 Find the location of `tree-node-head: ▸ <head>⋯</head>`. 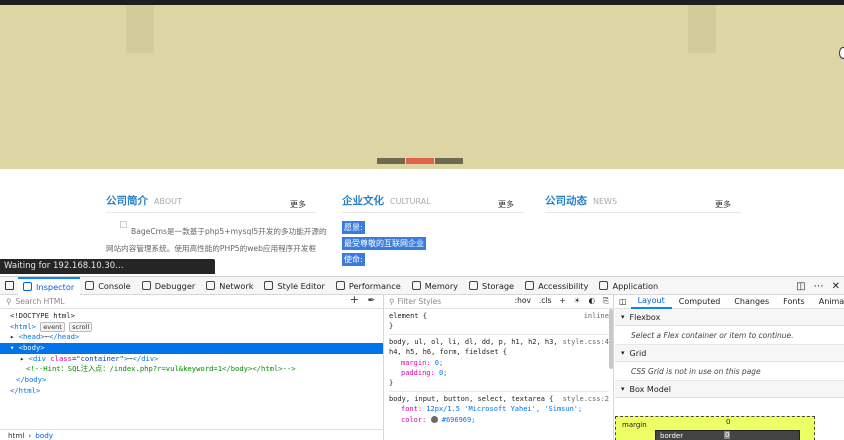

tree-node-head: ▸ <head>⋯</head> is located at coordinates (191, 337).